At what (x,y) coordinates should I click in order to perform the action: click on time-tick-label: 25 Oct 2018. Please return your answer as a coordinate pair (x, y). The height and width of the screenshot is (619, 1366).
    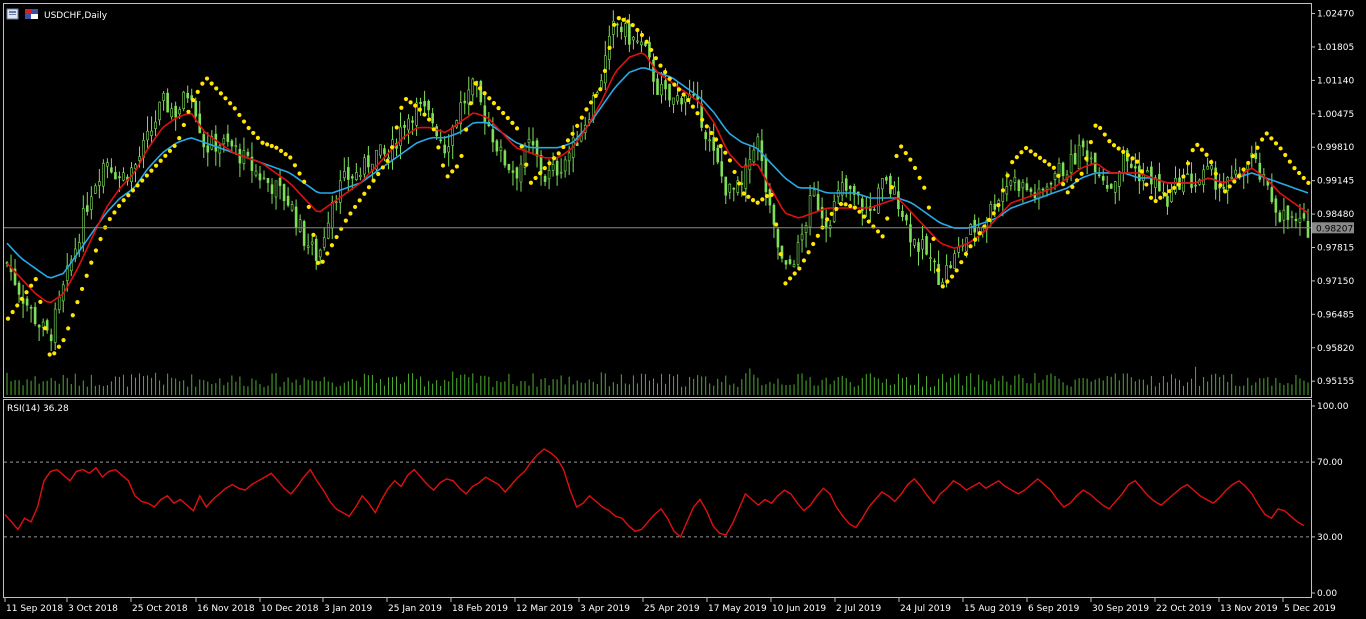
    Looking at the image, I should click on (160, 609).